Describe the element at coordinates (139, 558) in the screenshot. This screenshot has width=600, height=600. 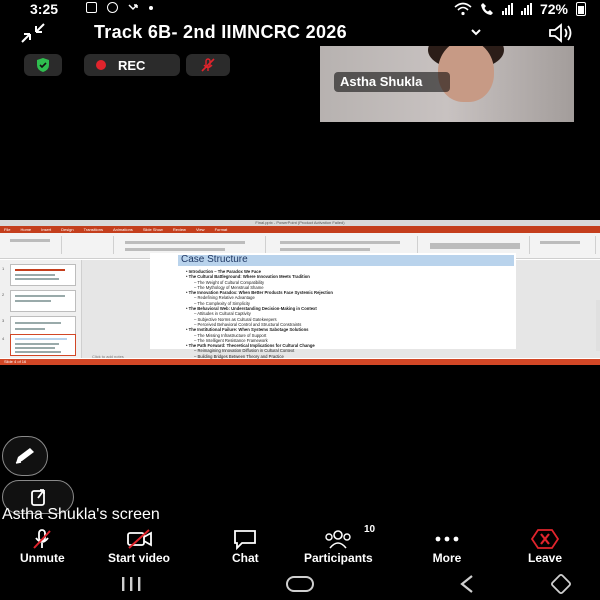
I see `start-video-label: Start video` at that location.